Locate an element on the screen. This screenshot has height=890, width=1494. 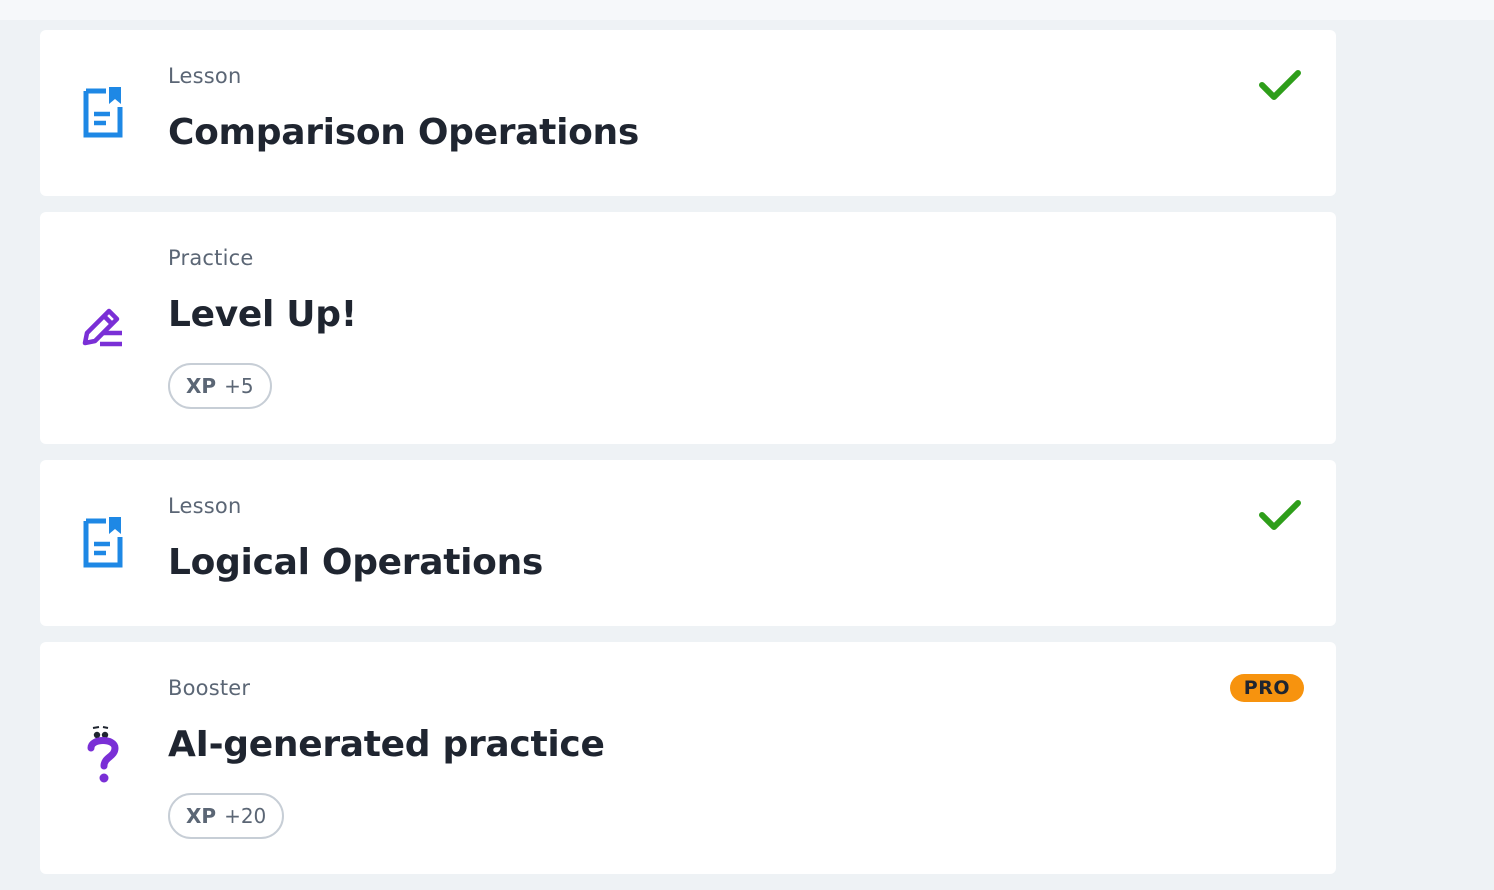
item-title: Comparison Operations is located at coordinates (404, 132).